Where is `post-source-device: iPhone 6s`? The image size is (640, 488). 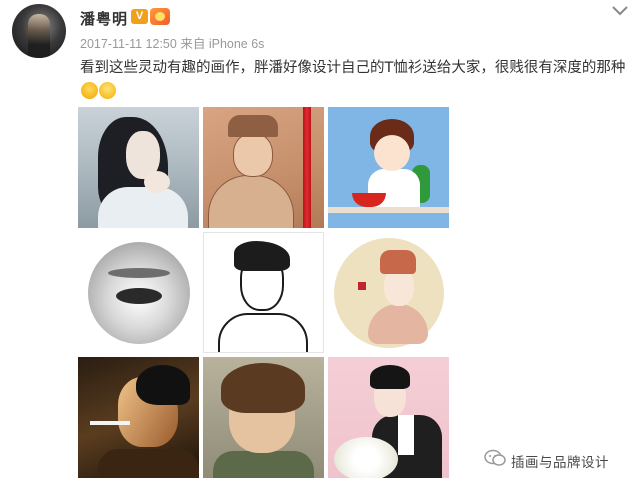
post-source-device: iPhone 6s is located at coordinates (236, 44).